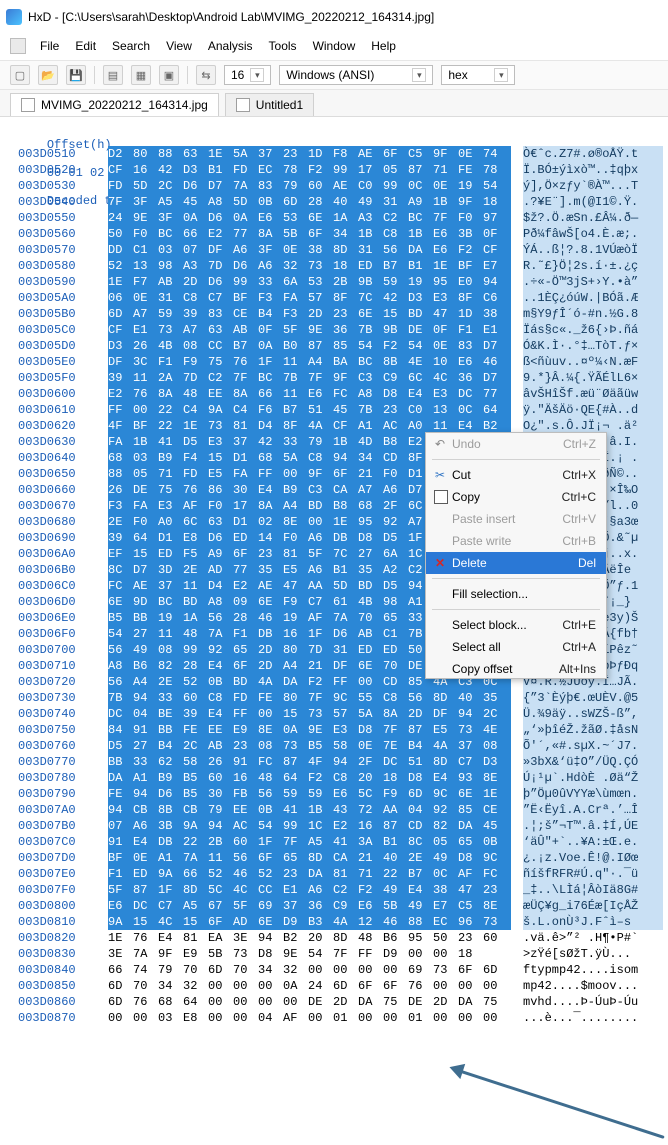  I want to click on byte: C0, so click(420, 410).